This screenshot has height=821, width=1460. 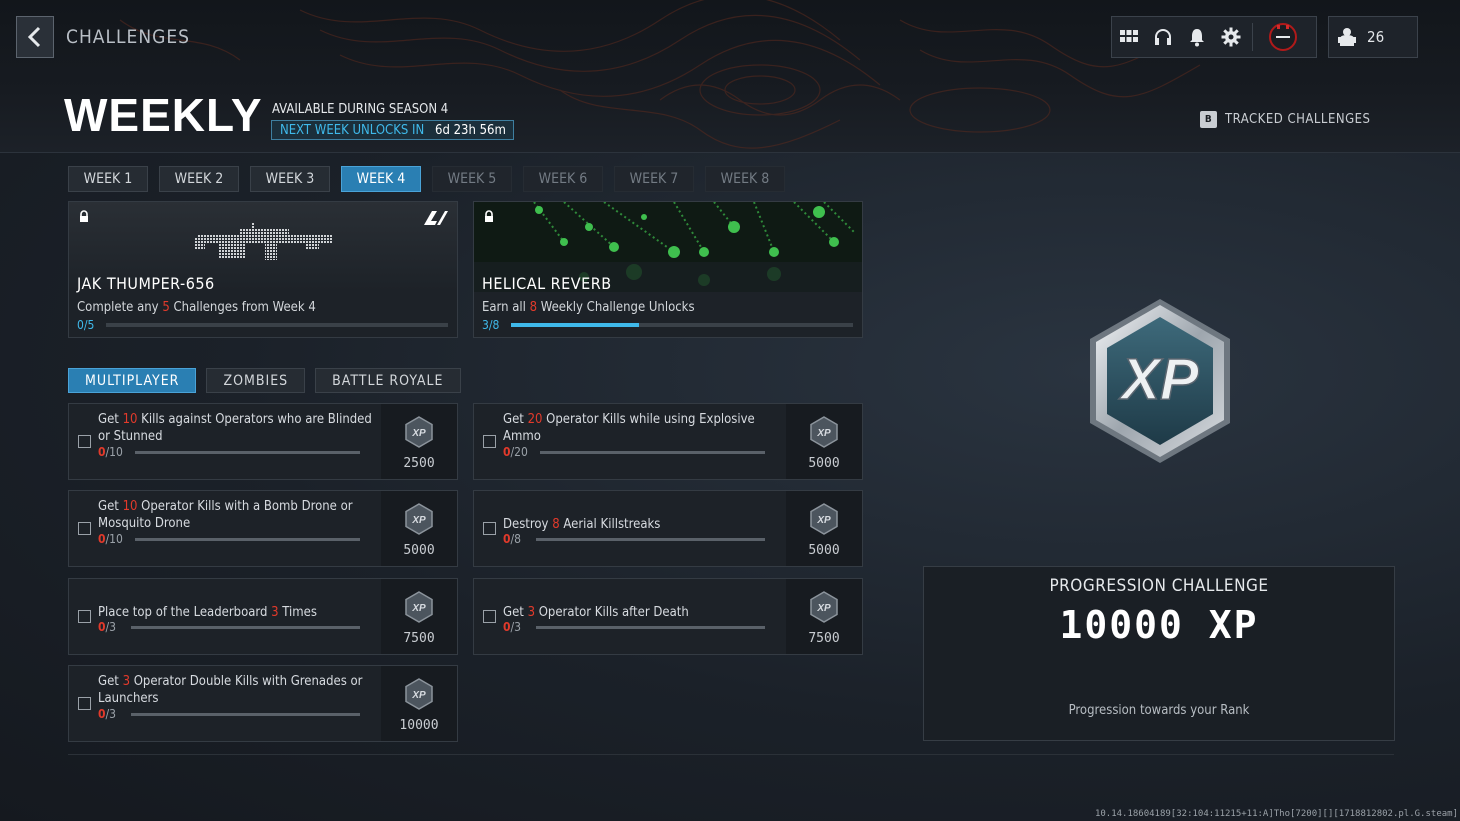 I want to click on reward-description: Complete any 5 Challenges from Week 4, so click(x=196, y=307).